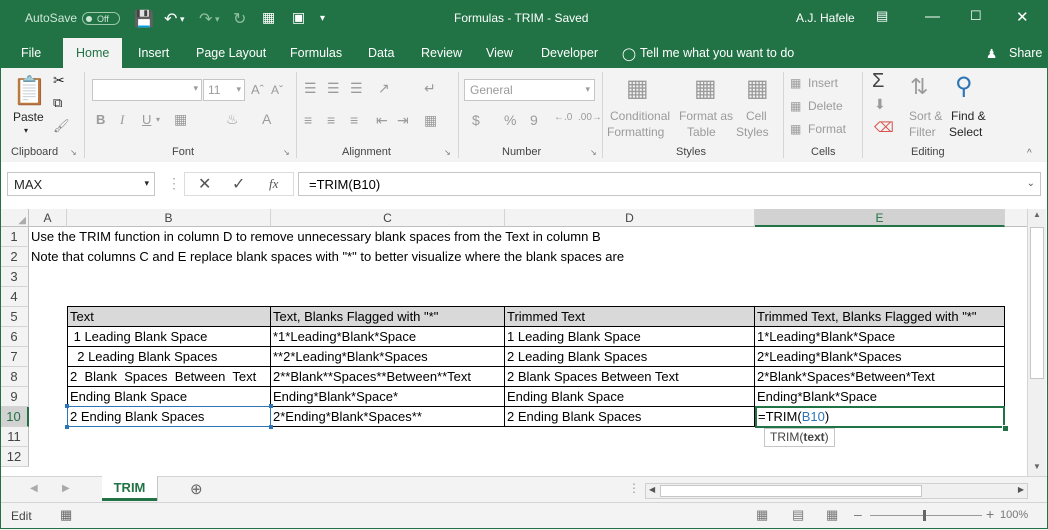 This screenshot has width=1048, height=530. What do you see at coordinates (298, 17) in the screenshot?
I see `form-icon: ▣` at bounding box center [298, 17].